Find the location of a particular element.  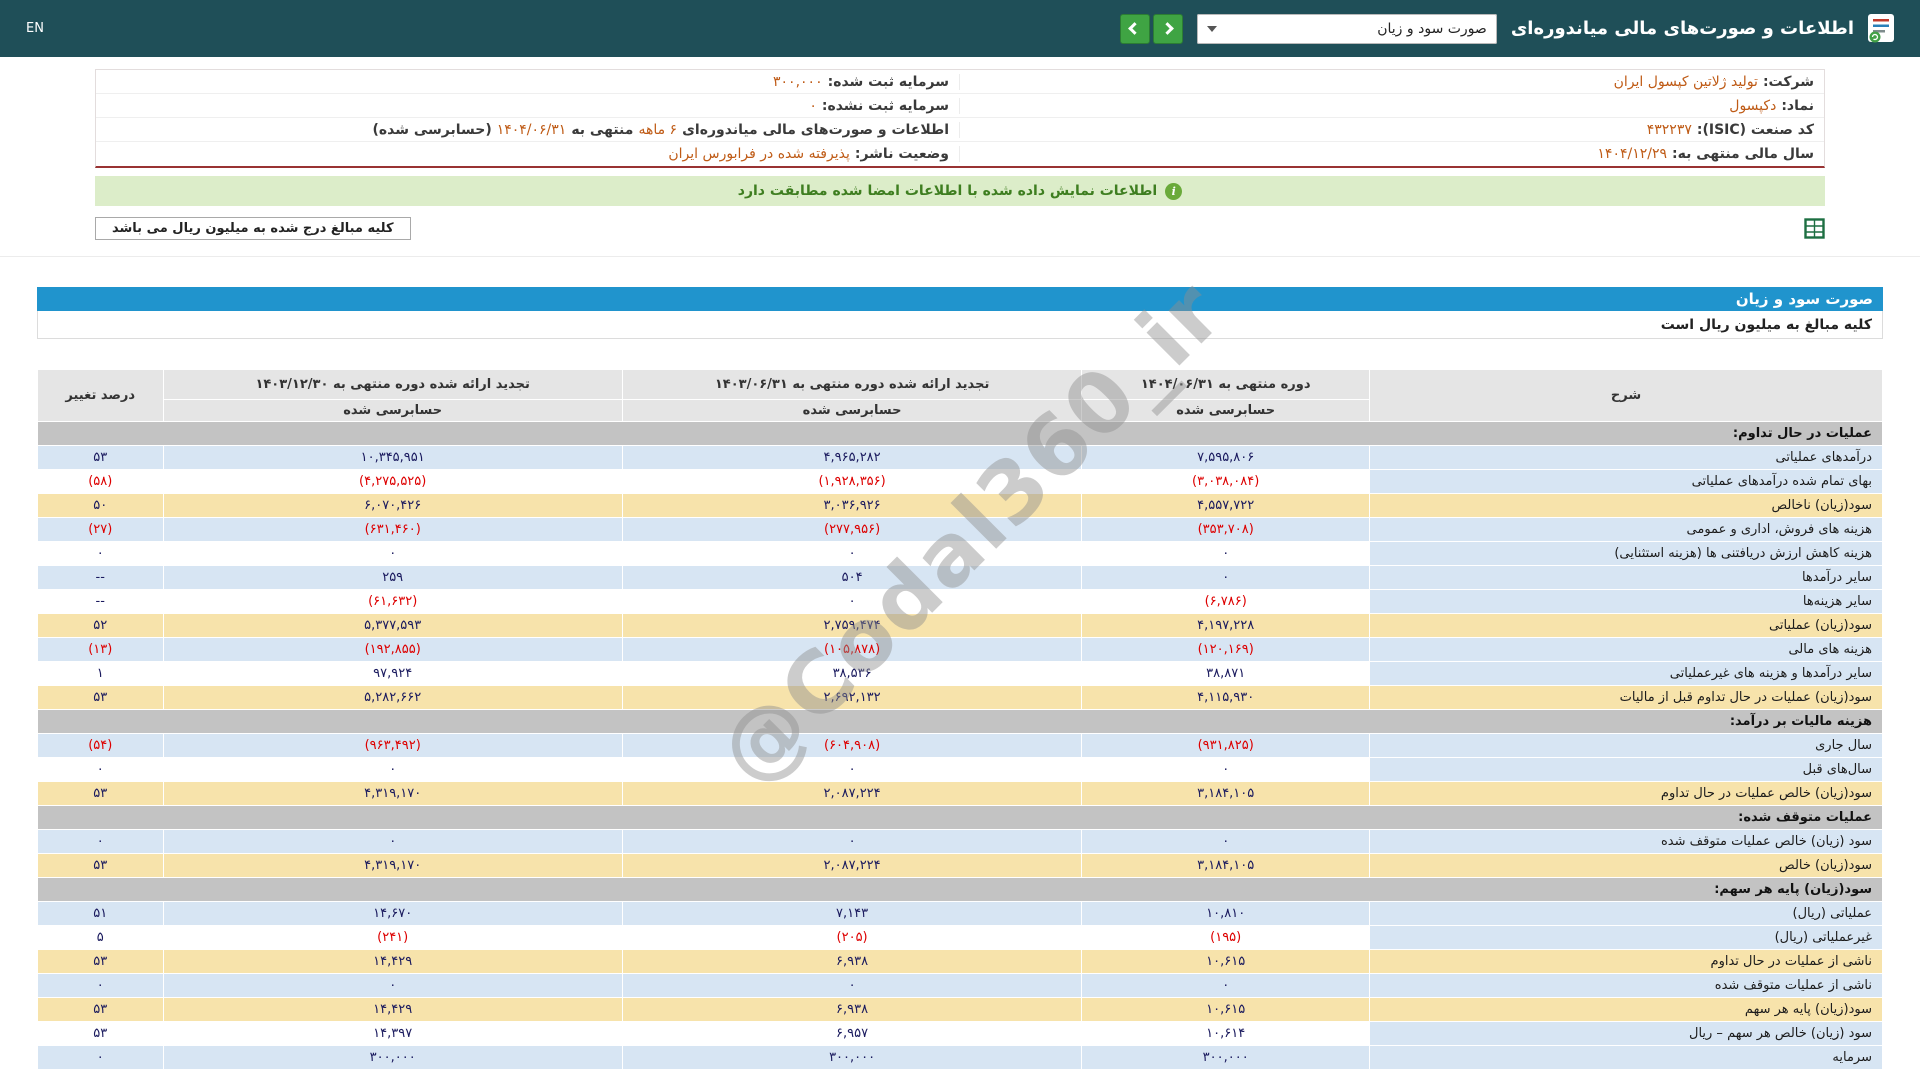

value-period-annual: ۵,۳۷۷,۵۹۳ is located at coordinates (392, 625).